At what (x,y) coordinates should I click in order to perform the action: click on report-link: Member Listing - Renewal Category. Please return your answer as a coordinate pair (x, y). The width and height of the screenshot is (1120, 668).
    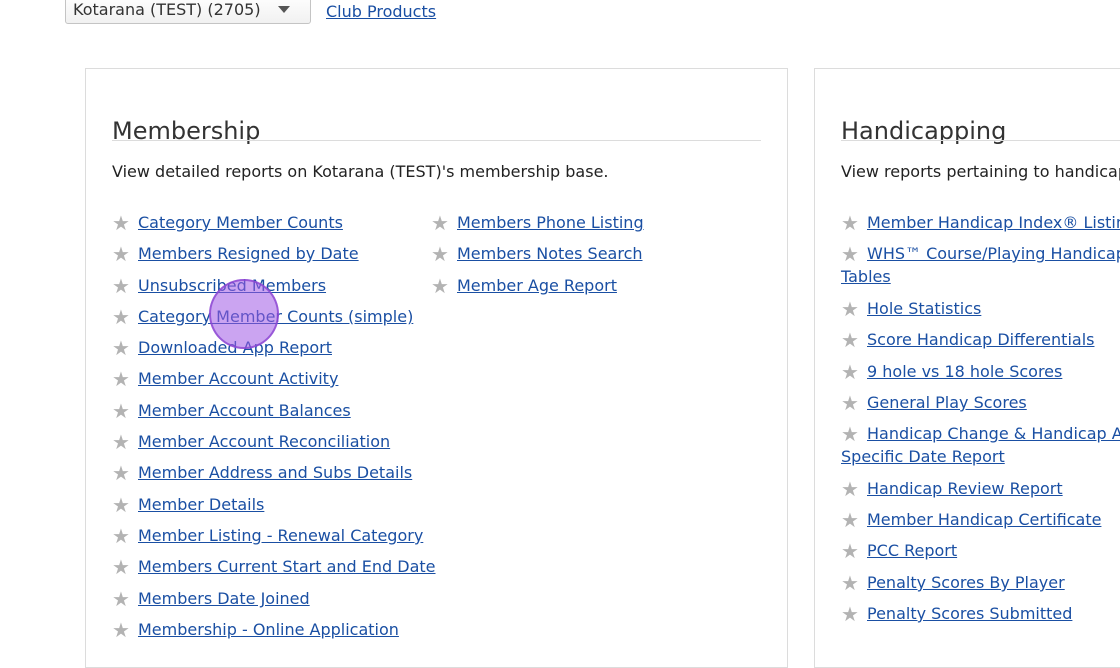
    Looking at the image, I should click on (280, 535).